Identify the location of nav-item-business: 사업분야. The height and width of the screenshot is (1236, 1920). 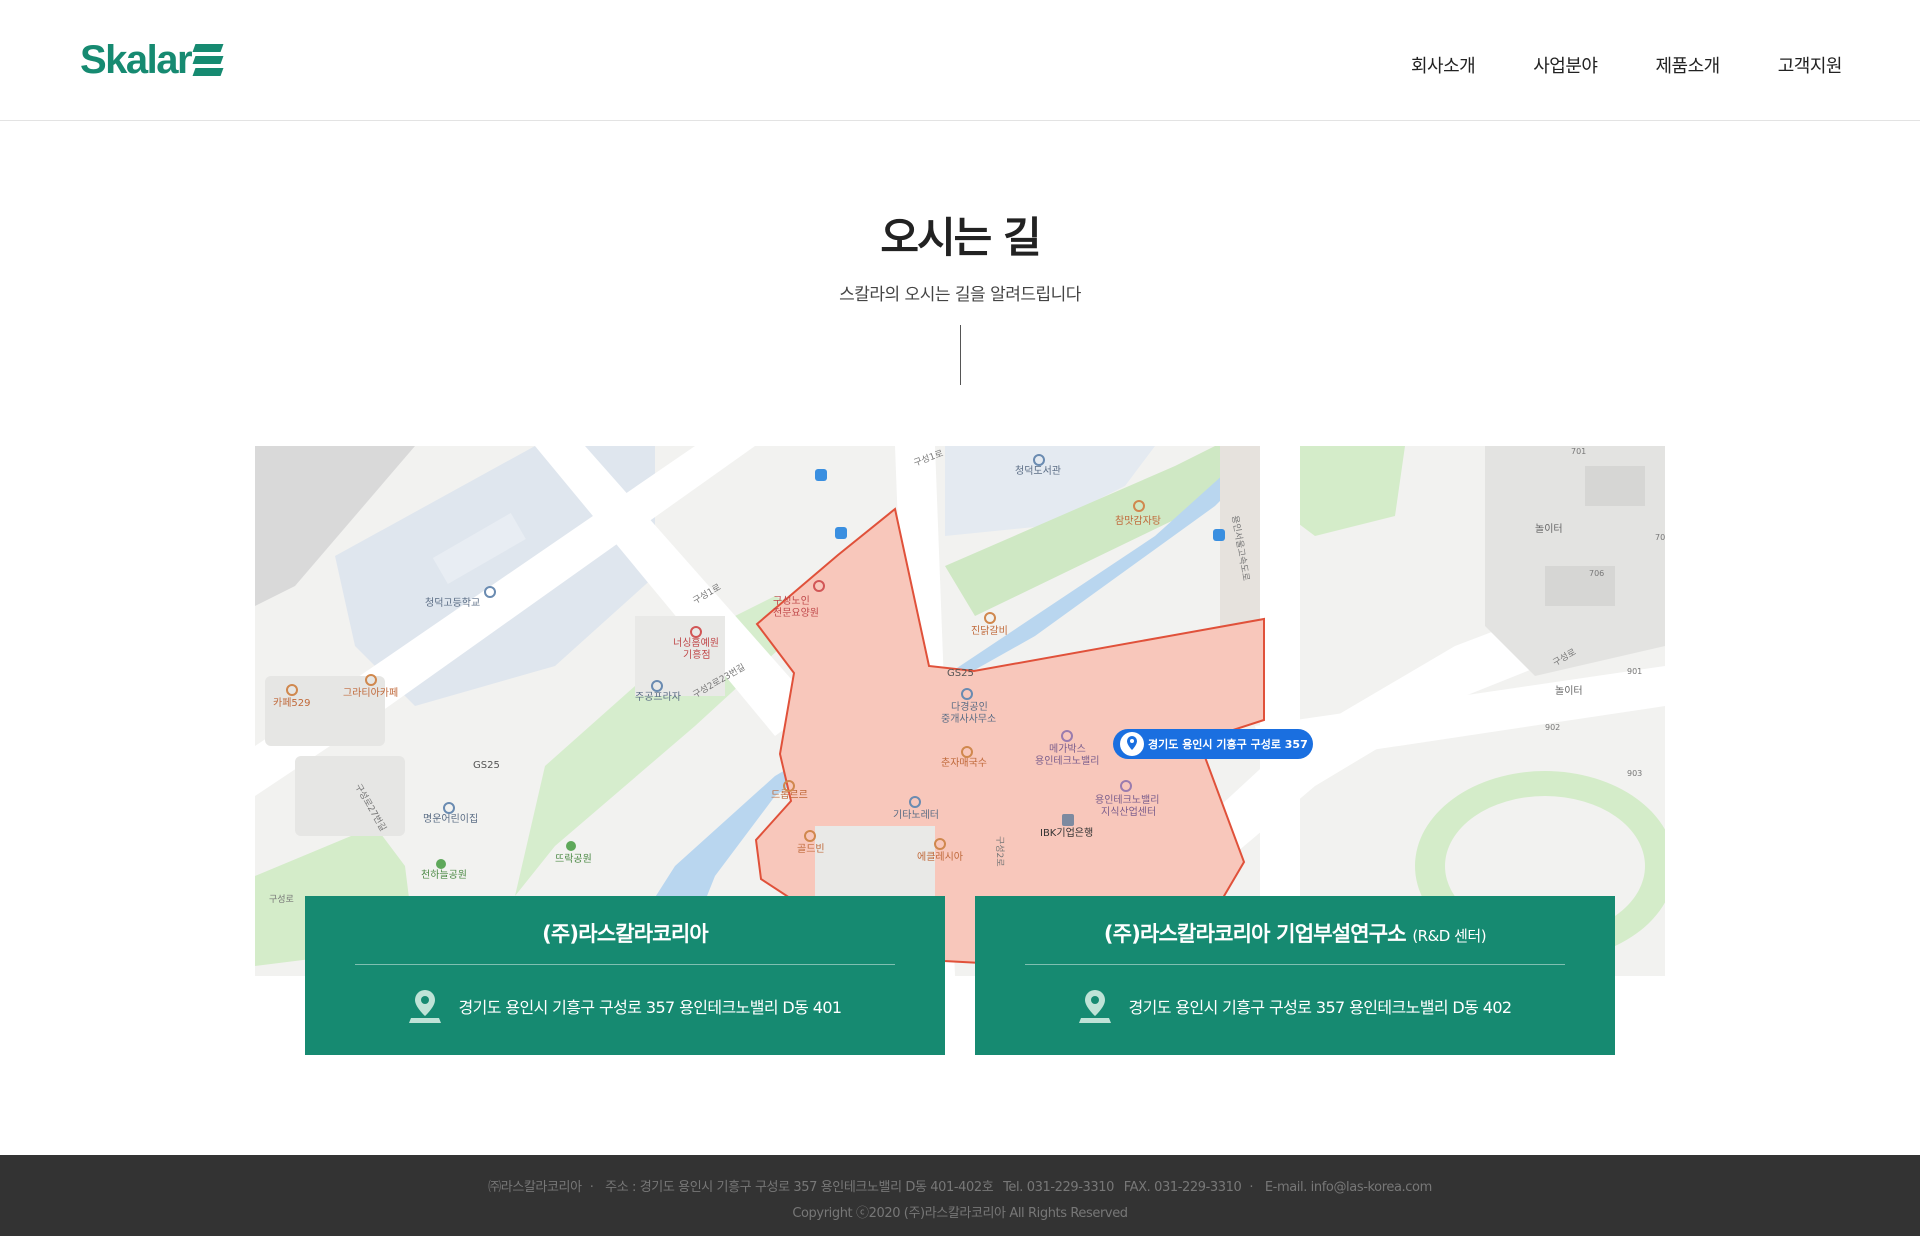
(1565, 65).